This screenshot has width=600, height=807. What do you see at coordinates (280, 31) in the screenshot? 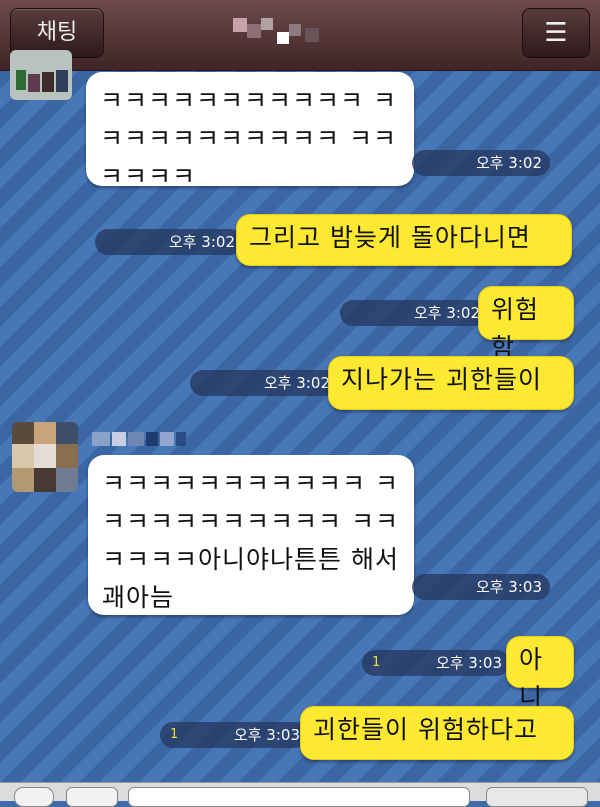
I see `chat-title-obscured` at bounding box center [280, 31].